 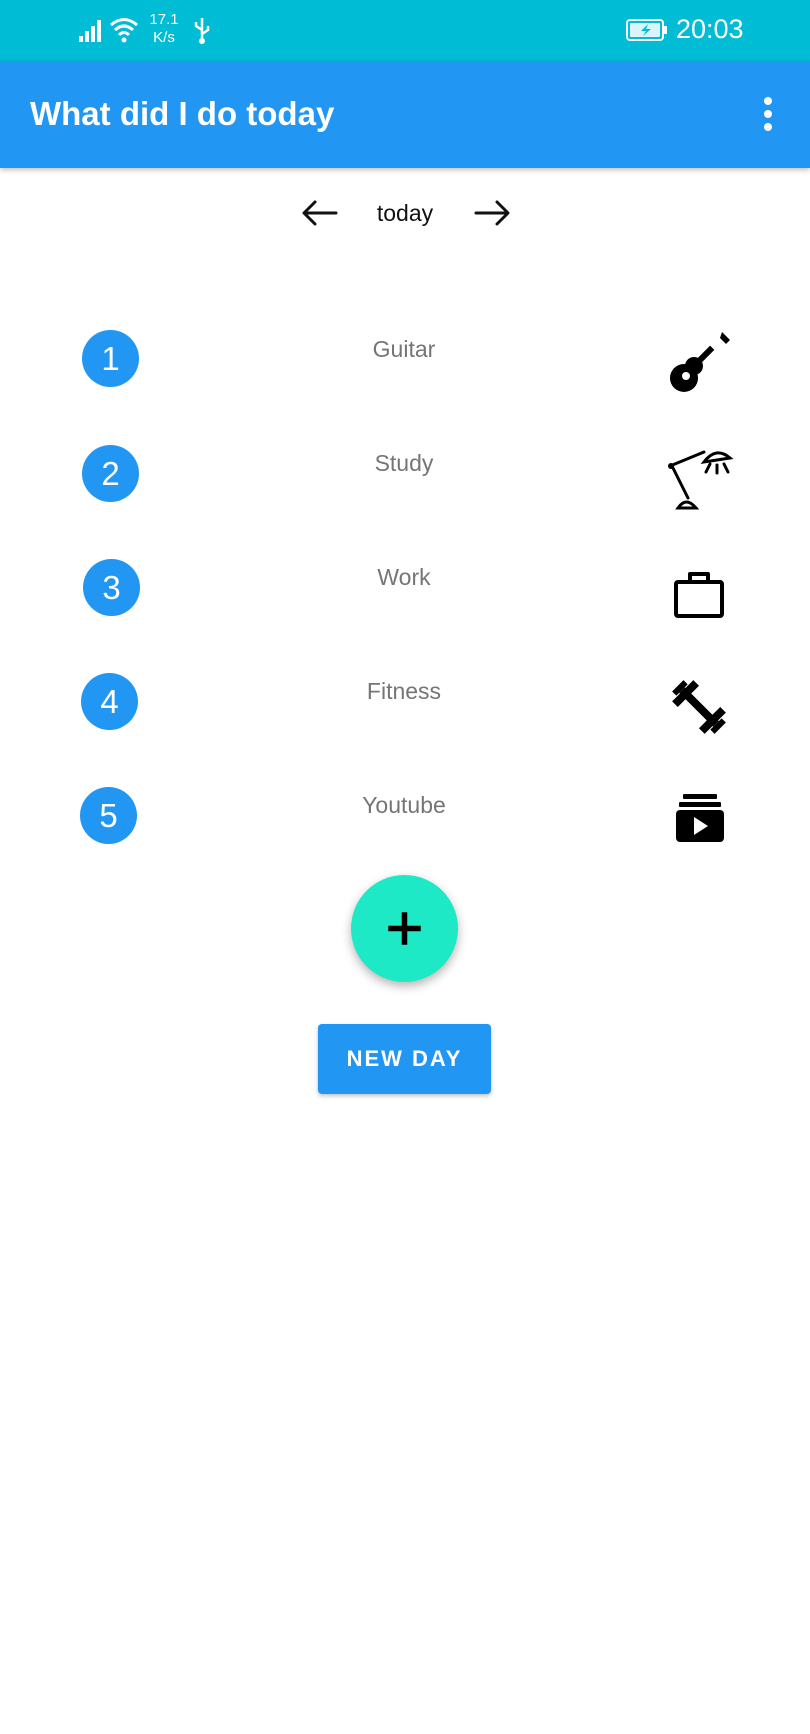 I want to click on overflow-menu-button, so click(x=768, y=115).